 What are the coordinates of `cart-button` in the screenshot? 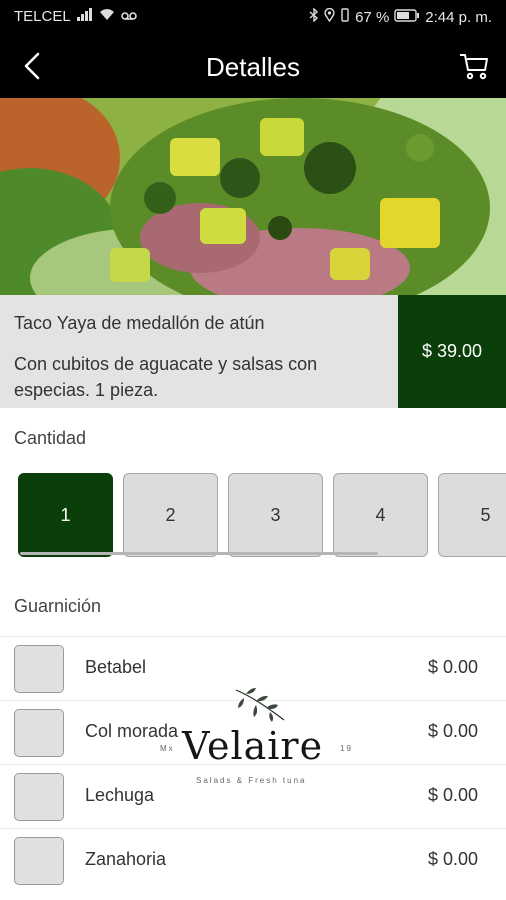 It's located at (474, 66).